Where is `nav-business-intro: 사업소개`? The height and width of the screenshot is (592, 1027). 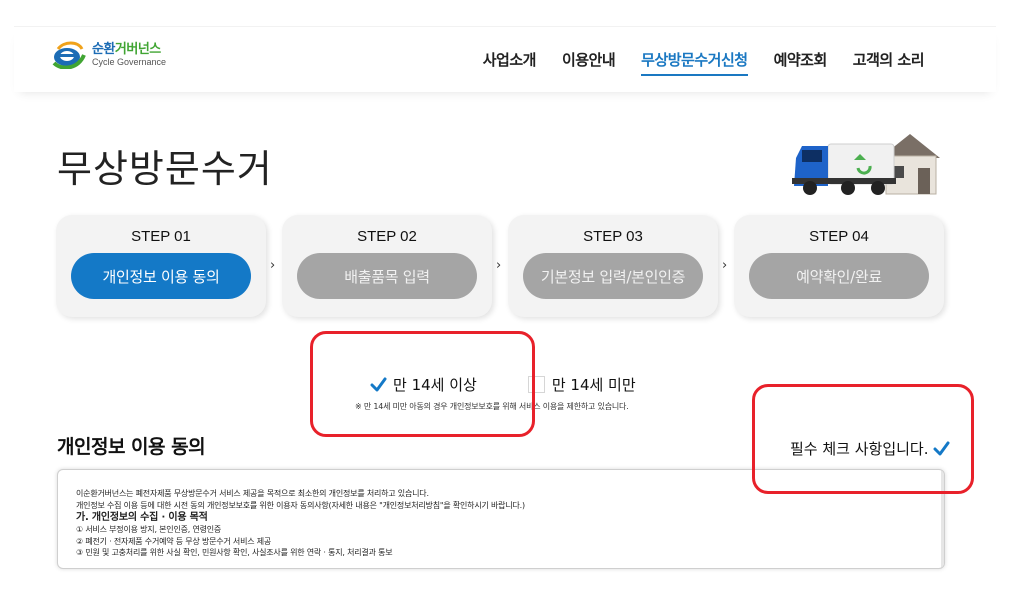
nav-business-intro: 사업소개 is located at coordinates (510, 62).